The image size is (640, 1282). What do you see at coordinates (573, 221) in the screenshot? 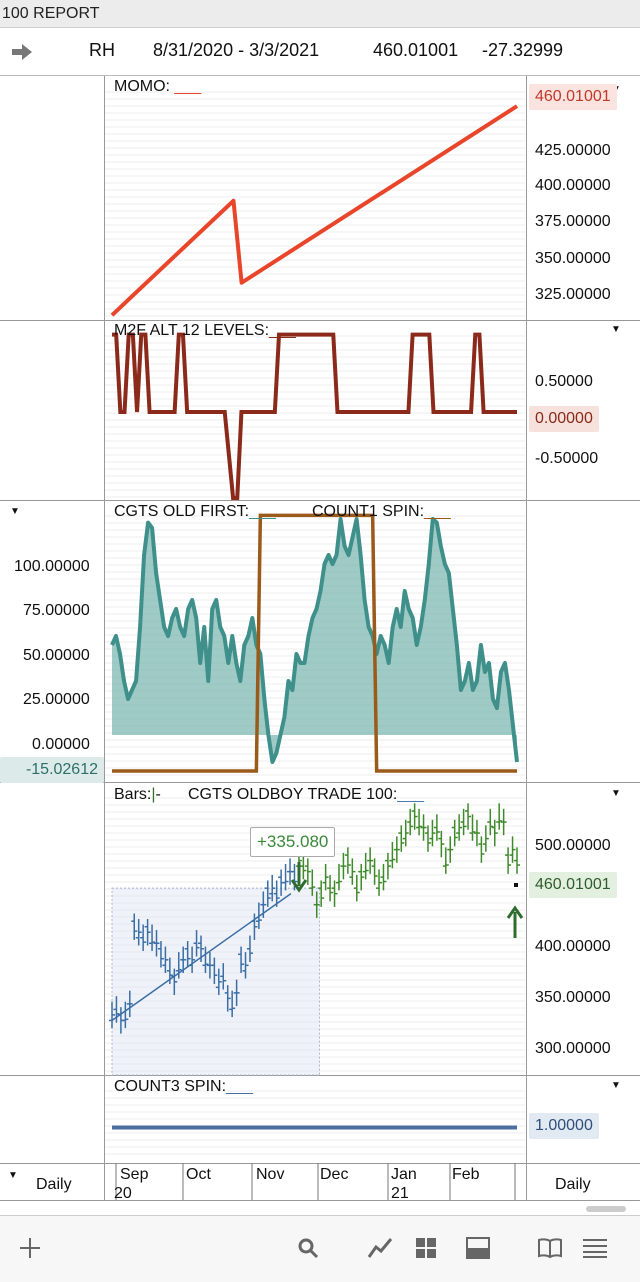
I see `y-tick-label: 375.00000` at bounding box center [573, 221].